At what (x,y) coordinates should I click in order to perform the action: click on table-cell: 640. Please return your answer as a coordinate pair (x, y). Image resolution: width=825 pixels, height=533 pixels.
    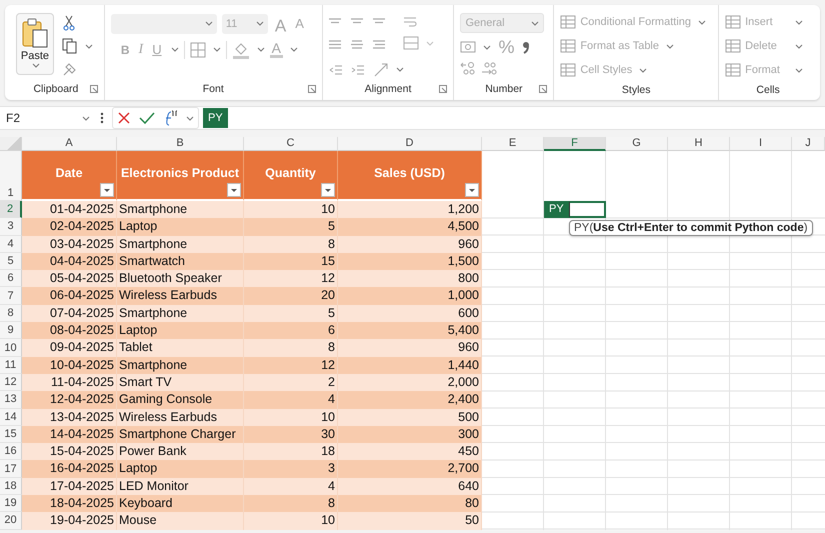
    Looking at the image, I should click on (410, 487).